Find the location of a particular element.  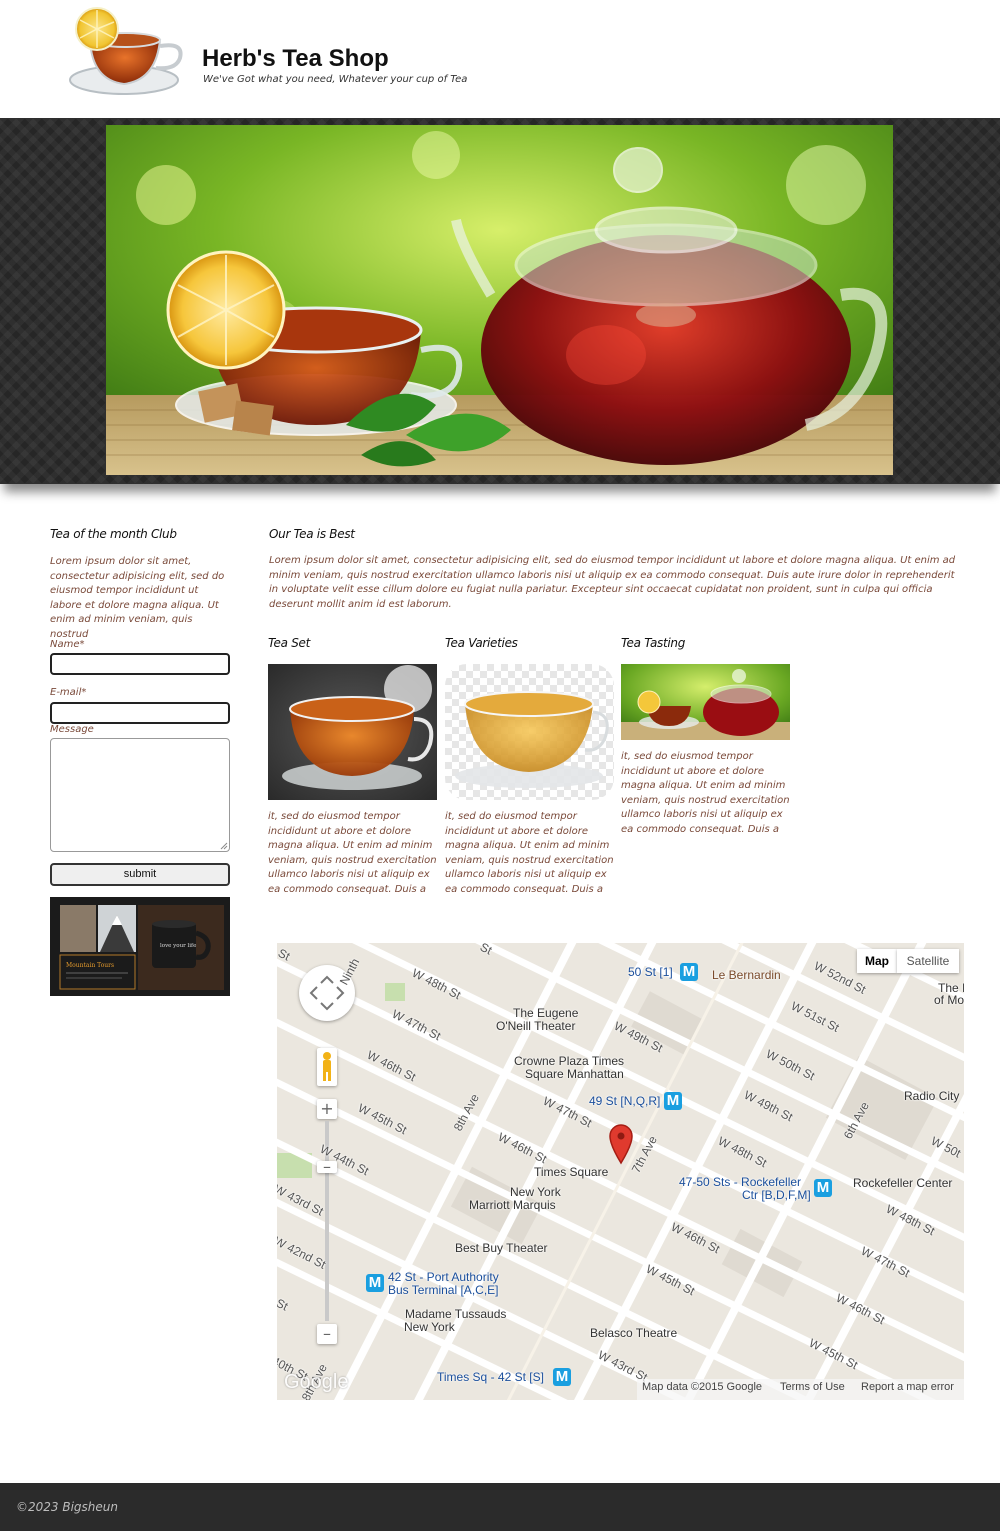

station-47-50-sts-line1: 47-50 Sts - Rockefeller is located at coordinates (740, 1182).